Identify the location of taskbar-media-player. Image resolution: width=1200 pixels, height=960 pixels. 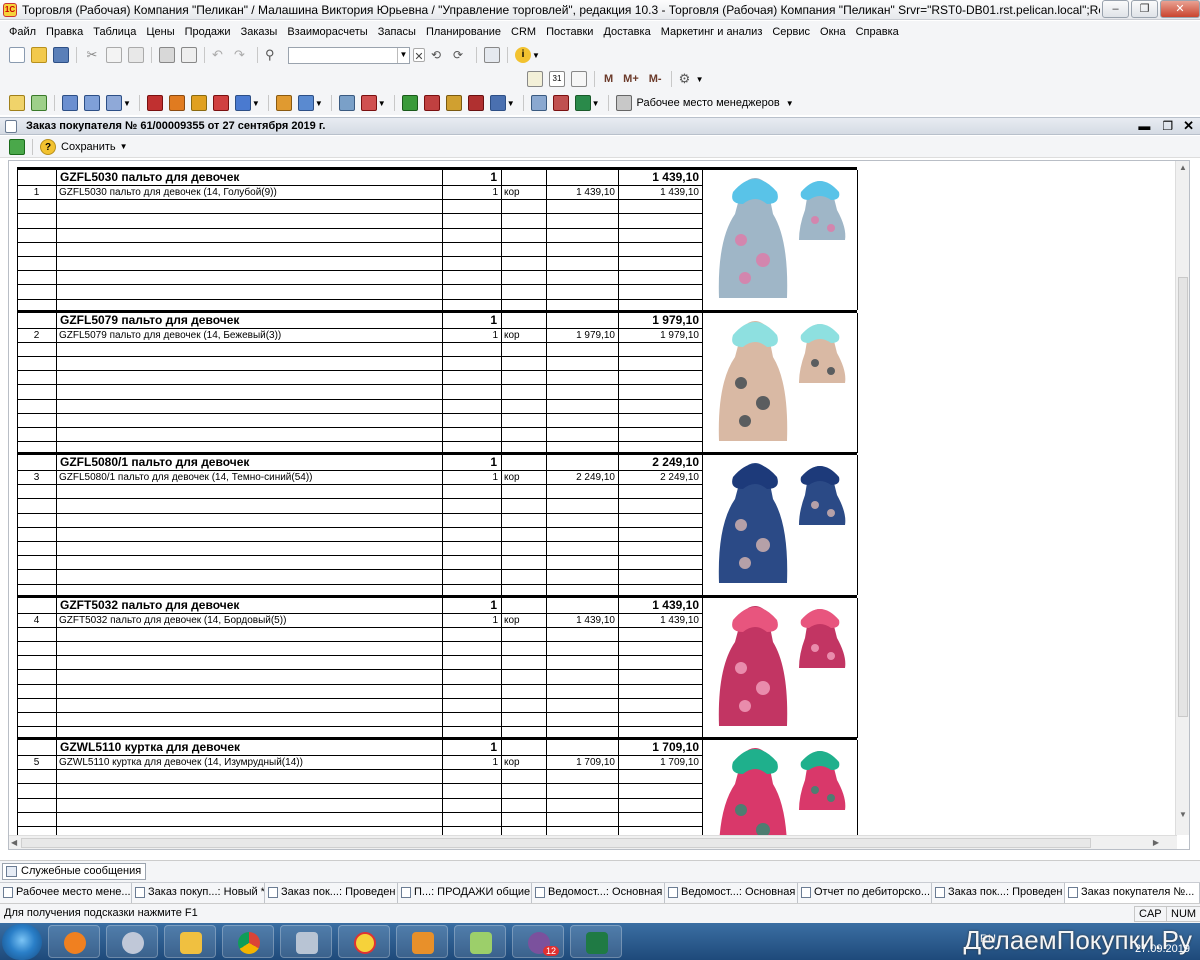
(74, 941).